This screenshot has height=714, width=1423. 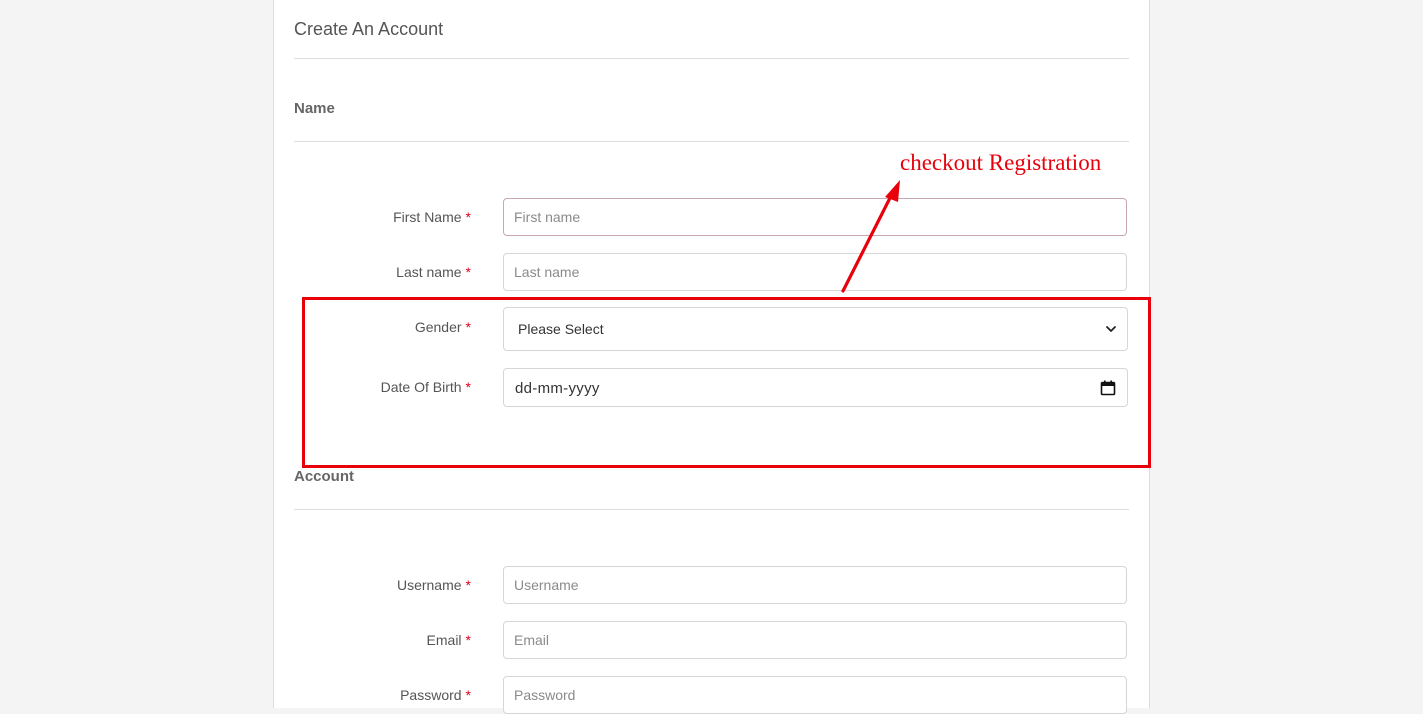 What do you see at coordinates (1001, 162) in the screenshot?
I see `annotation-text: checkout Registration` at bounding box center [1001, 162].